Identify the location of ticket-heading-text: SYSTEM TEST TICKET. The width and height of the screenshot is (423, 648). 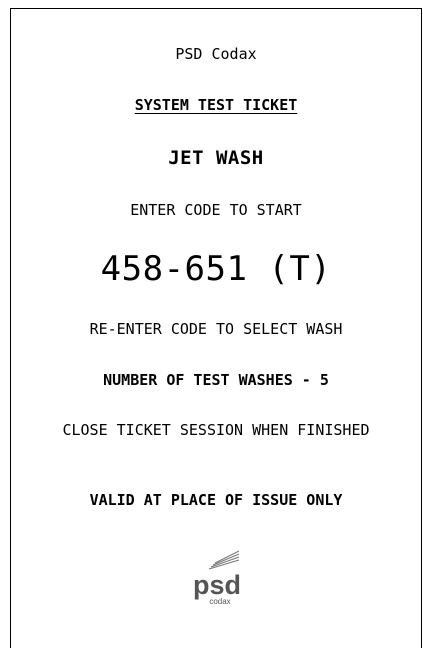
(216, 105).